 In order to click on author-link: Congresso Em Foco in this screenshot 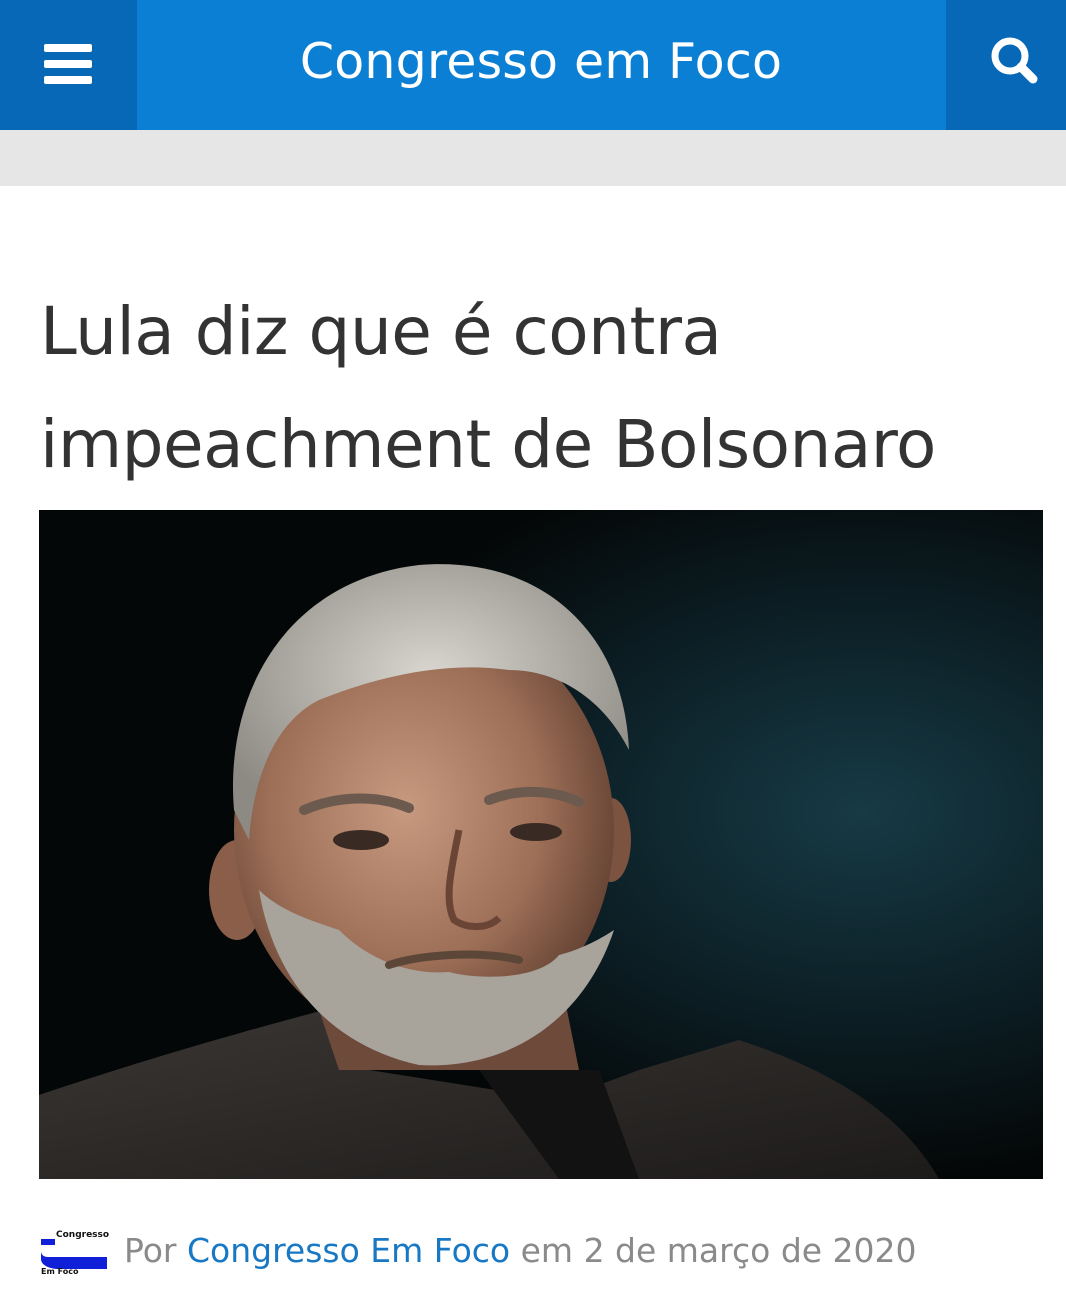, I will do `click(348, 1250)`.